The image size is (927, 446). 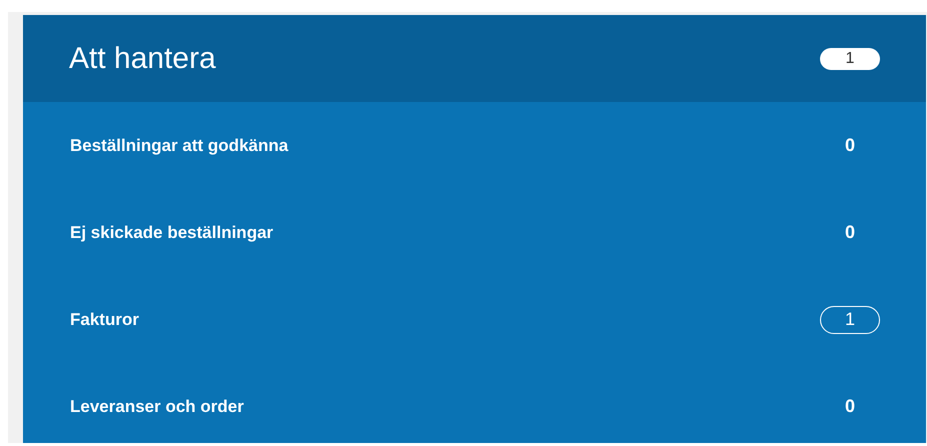 What do you see at coordinates (142, 59) in the screenshot?
I see `panel-title: Att hantera` at bounding box center [142, 59].